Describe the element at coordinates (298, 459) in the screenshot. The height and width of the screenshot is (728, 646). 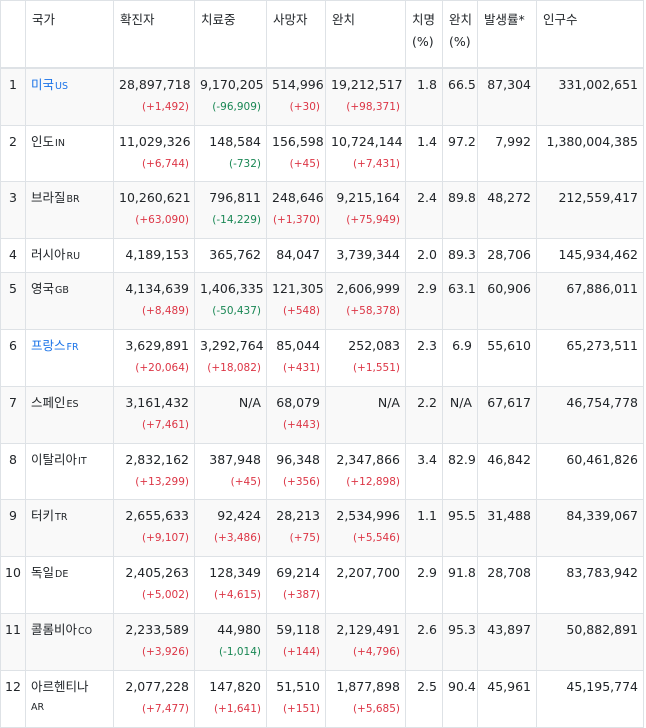
I see `deaths-value: 96,348` at that location.